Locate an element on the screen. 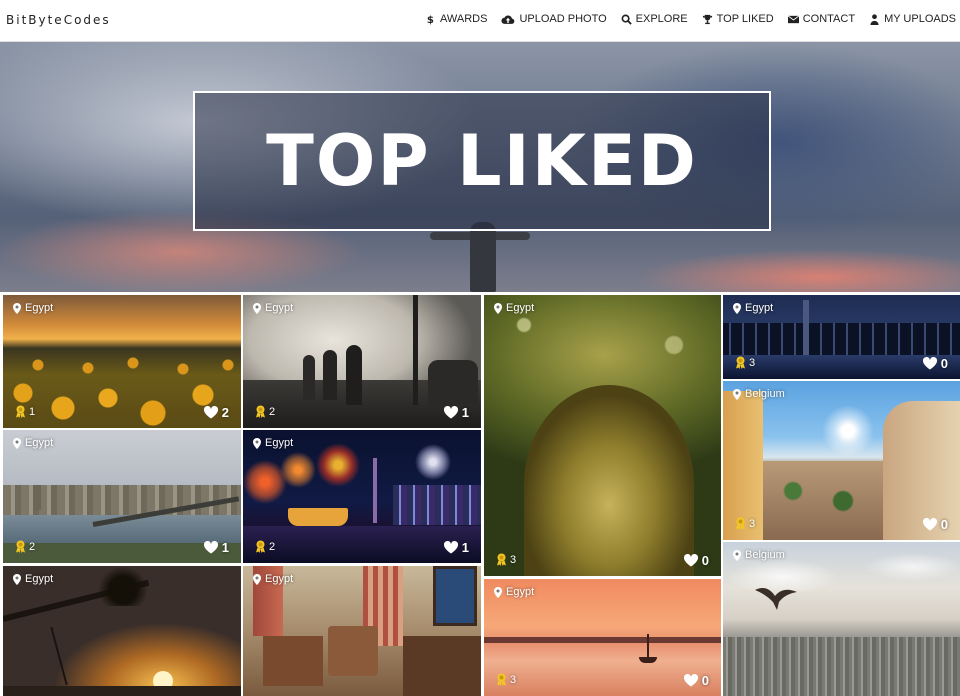 Image resolution: width=960 pixels, height=696 pixels. photo-tile-sunflowers: Egypt 1 2 is located at coordinates (122, 361).